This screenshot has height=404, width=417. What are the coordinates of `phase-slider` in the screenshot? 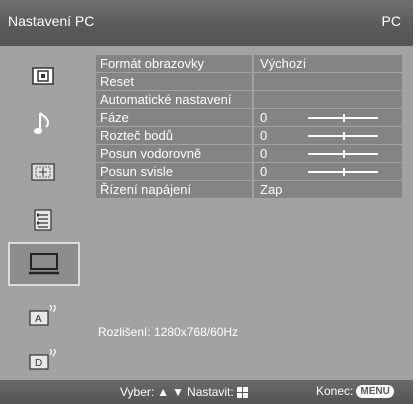 It's located at (343, 118).